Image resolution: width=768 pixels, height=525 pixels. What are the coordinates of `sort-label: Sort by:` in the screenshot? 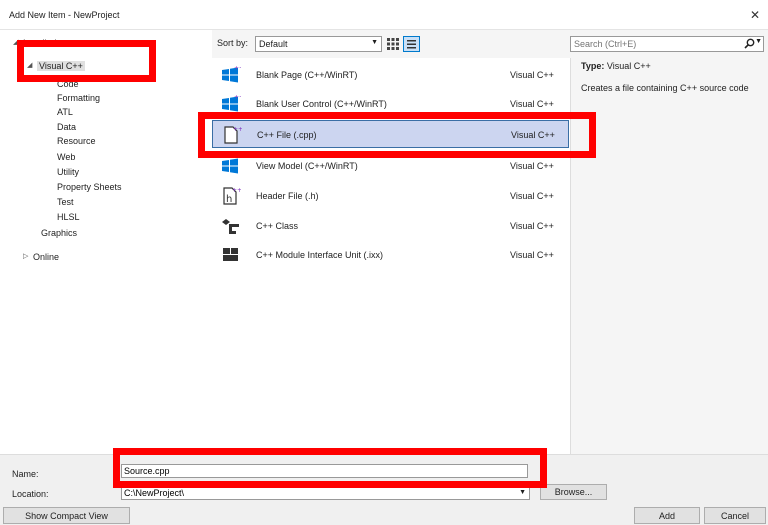 It's located at (233, 43).